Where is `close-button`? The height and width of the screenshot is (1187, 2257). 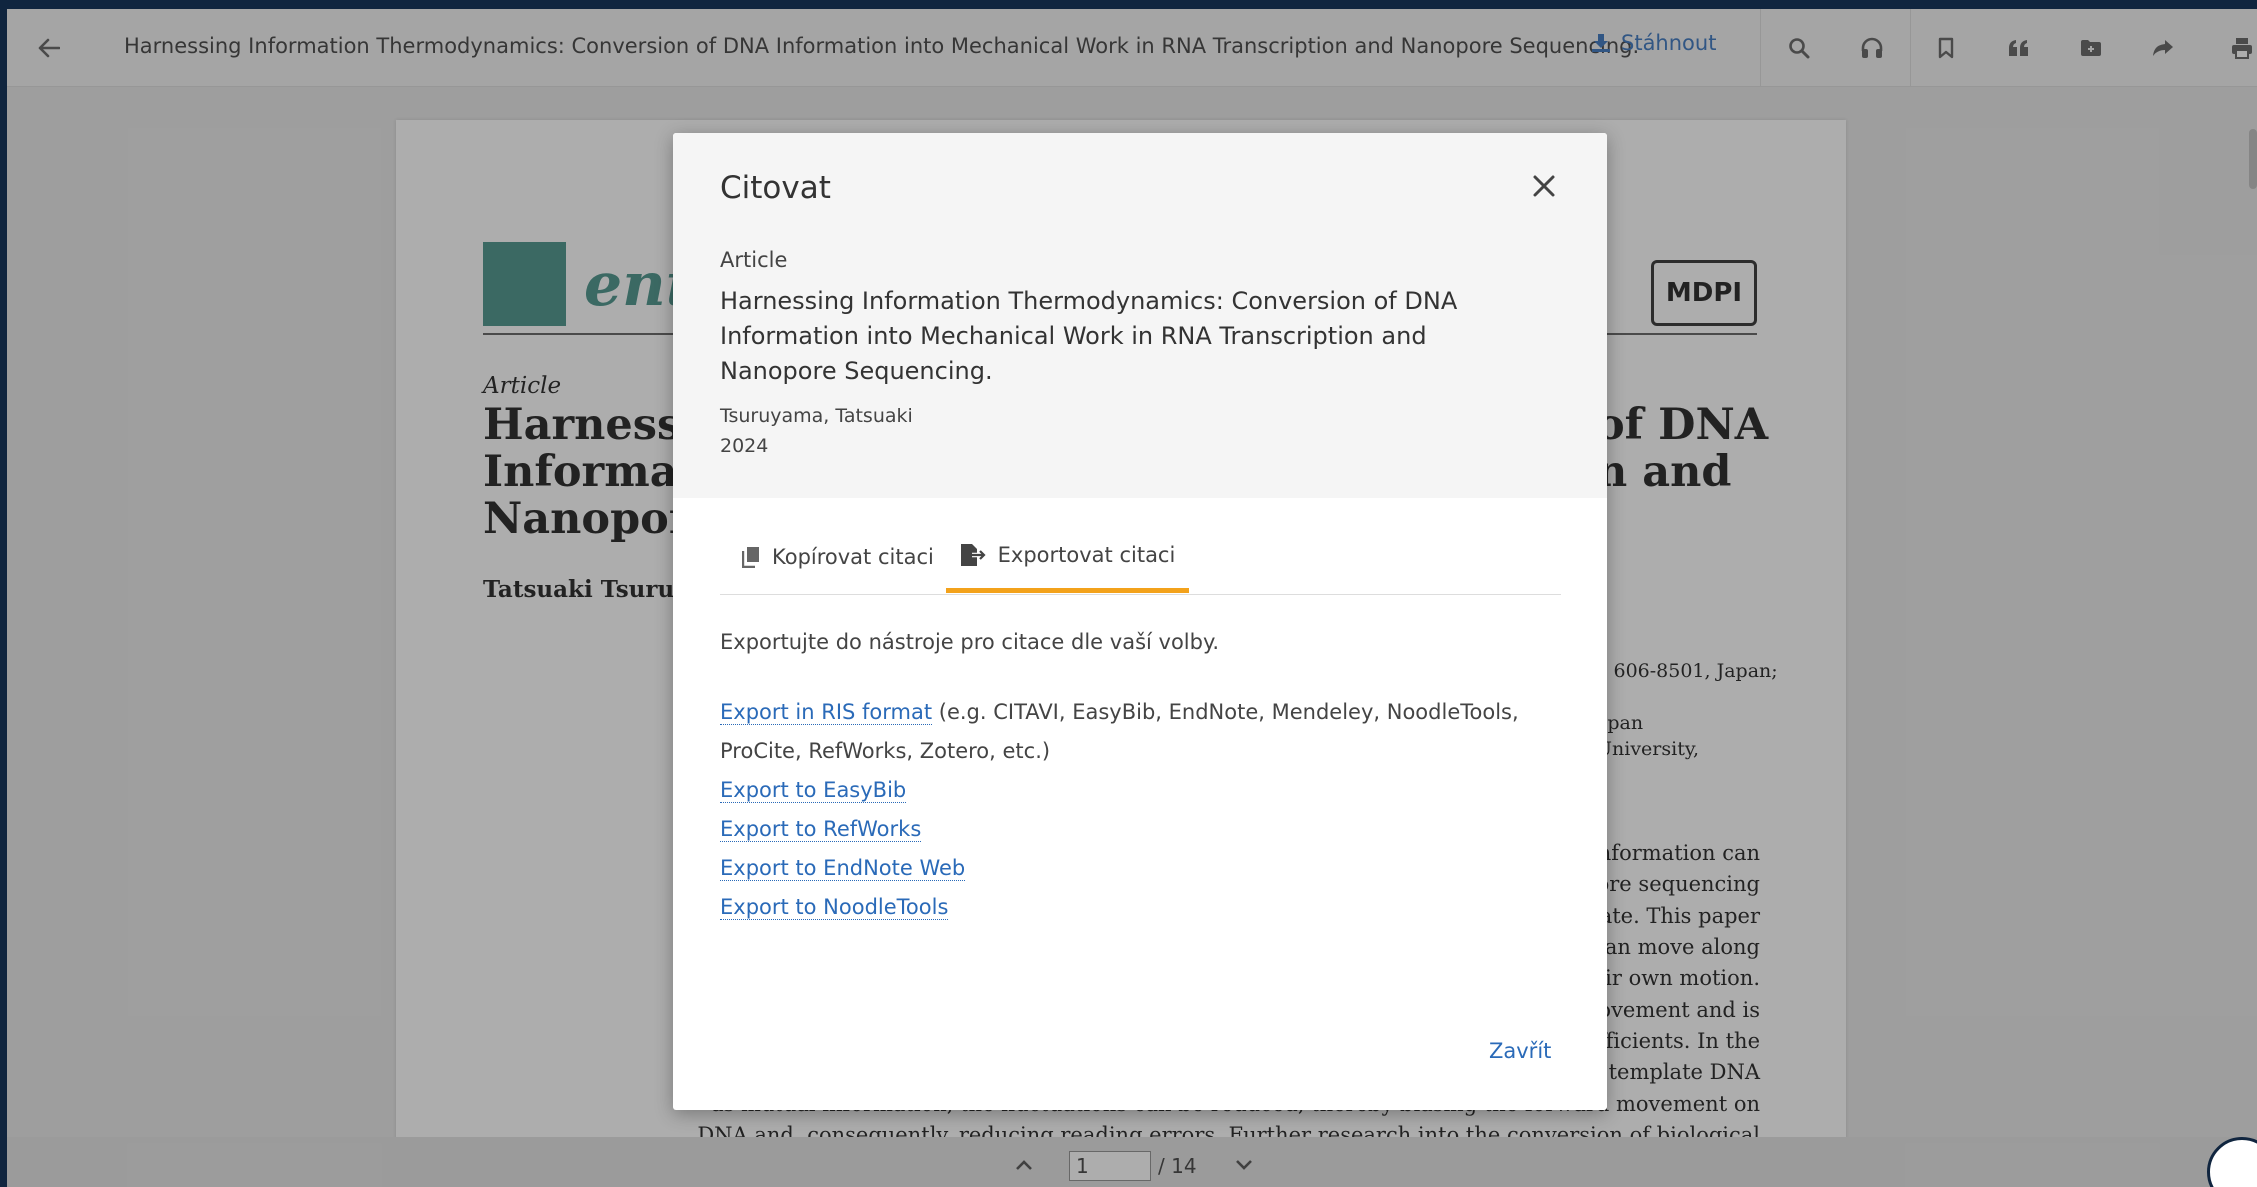
close-button is located at coordinates (1544, 186).